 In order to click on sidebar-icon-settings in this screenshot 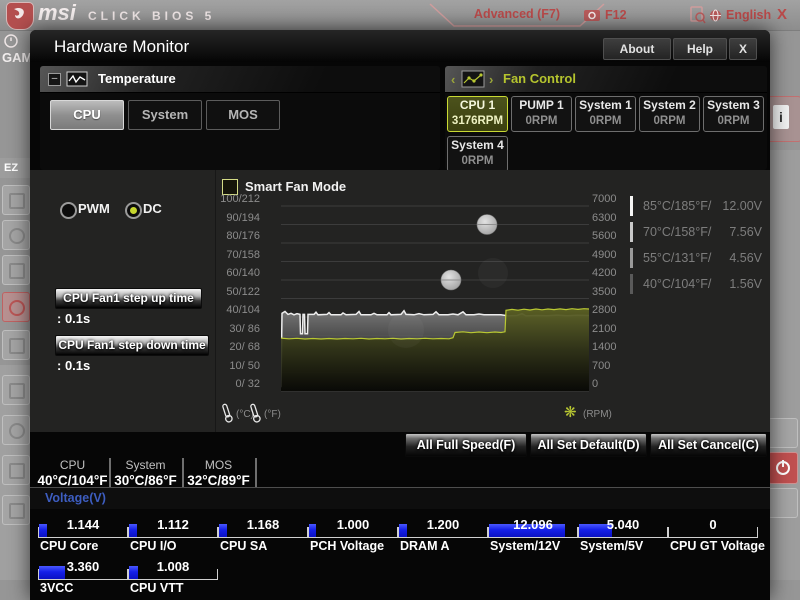, I will do `click(16, 235)`.